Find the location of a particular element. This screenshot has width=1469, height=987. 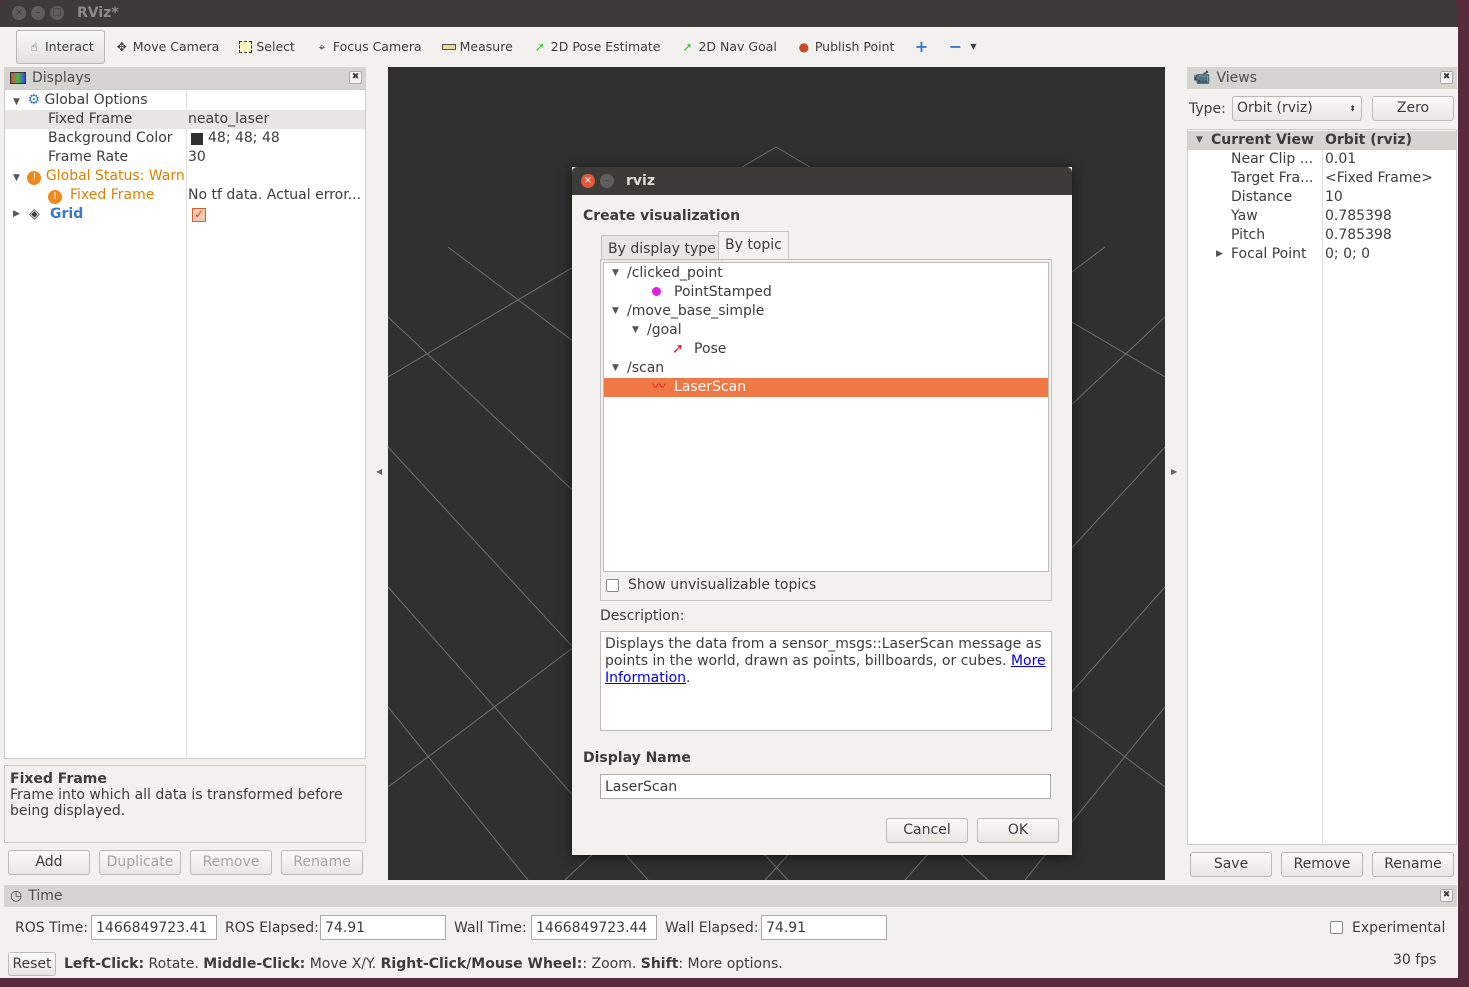

dialog-minimize-button: – is located at coordinates (607, 181).